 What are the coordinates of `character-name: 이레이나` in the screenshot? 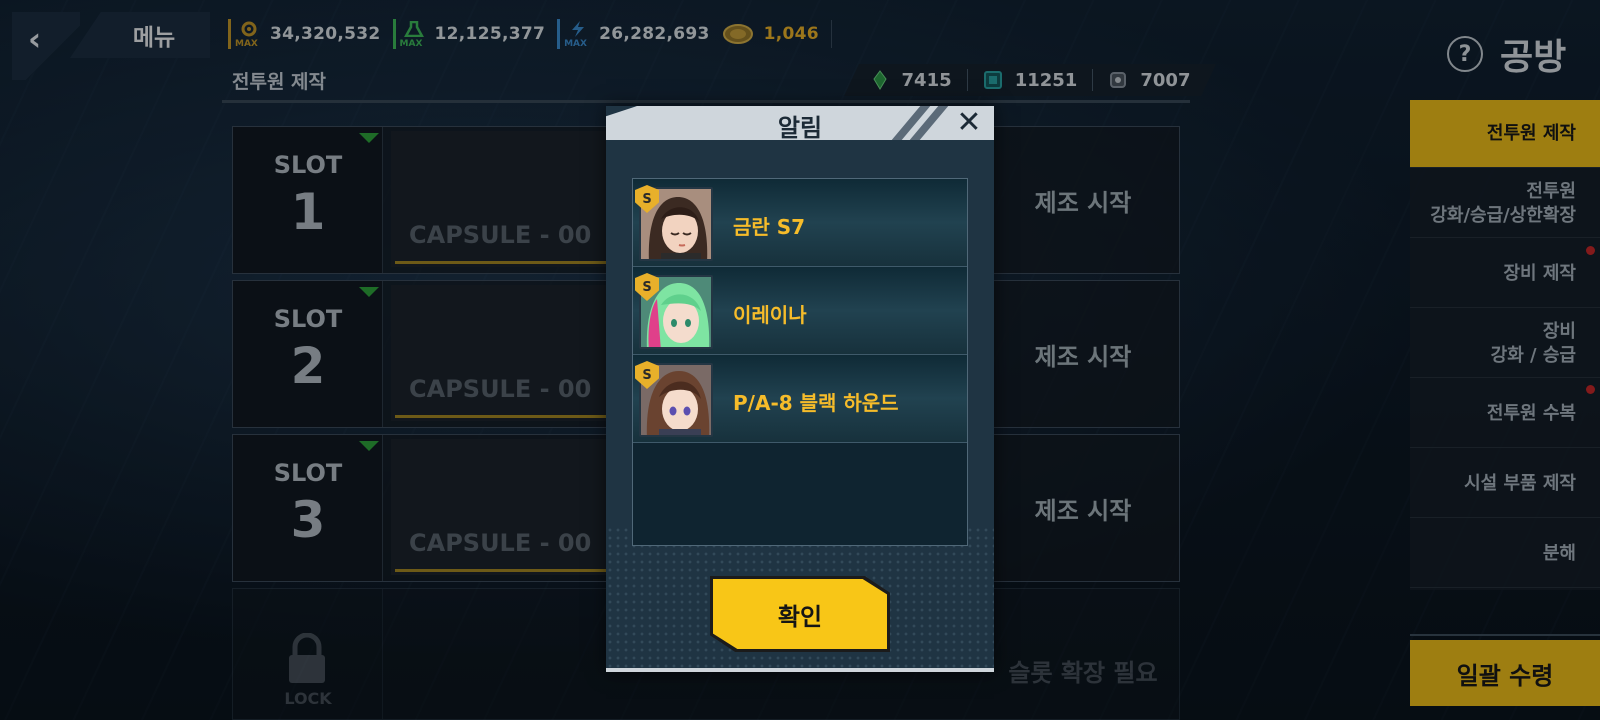 It's located at (770, 315).